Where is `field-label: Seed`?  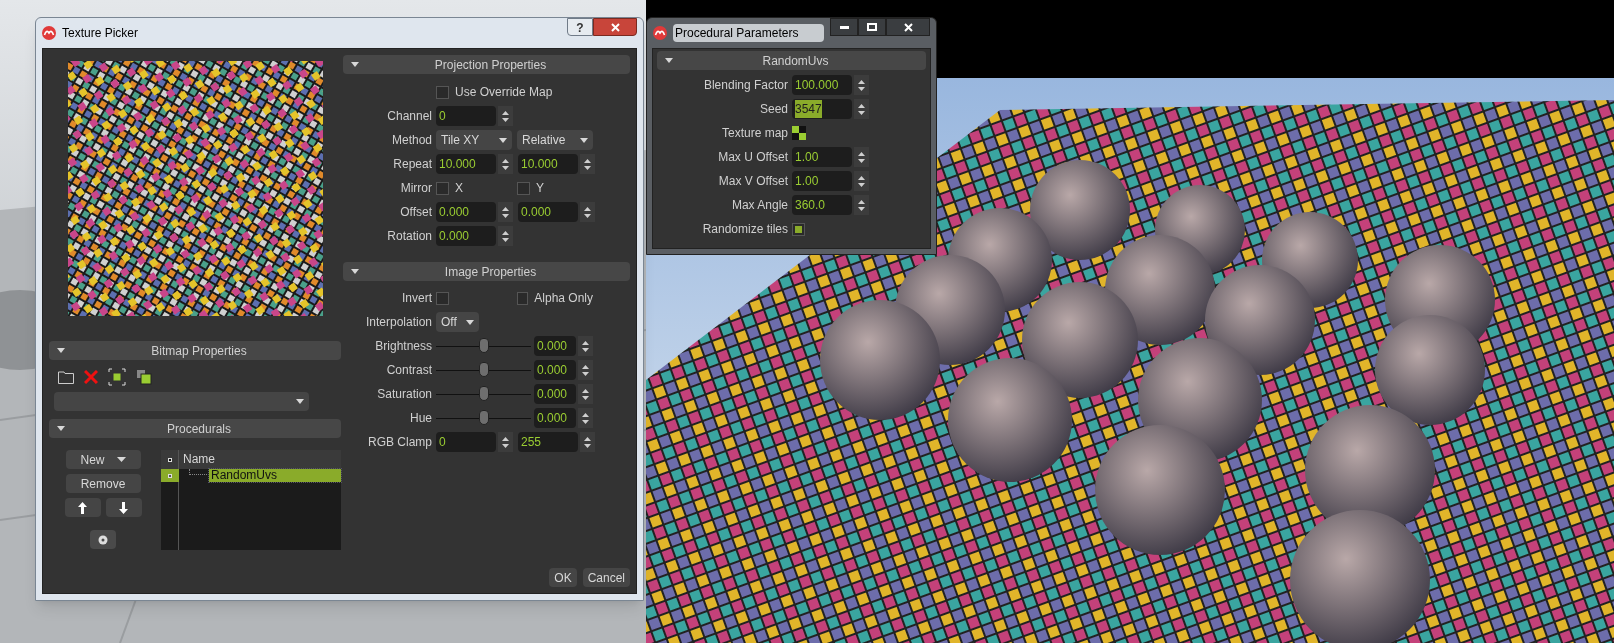
field-label: Seed is located at coordinates (773, 109).